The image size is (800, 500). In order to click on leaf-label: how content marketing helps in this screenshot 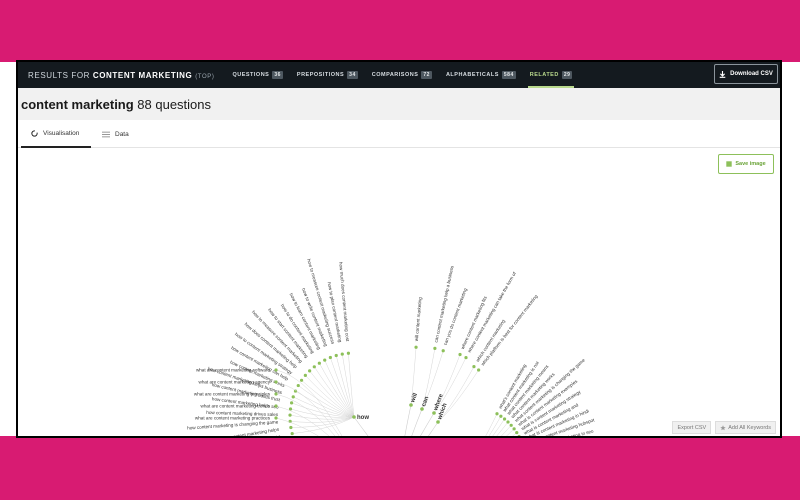, I will do `click(250, 431)`.